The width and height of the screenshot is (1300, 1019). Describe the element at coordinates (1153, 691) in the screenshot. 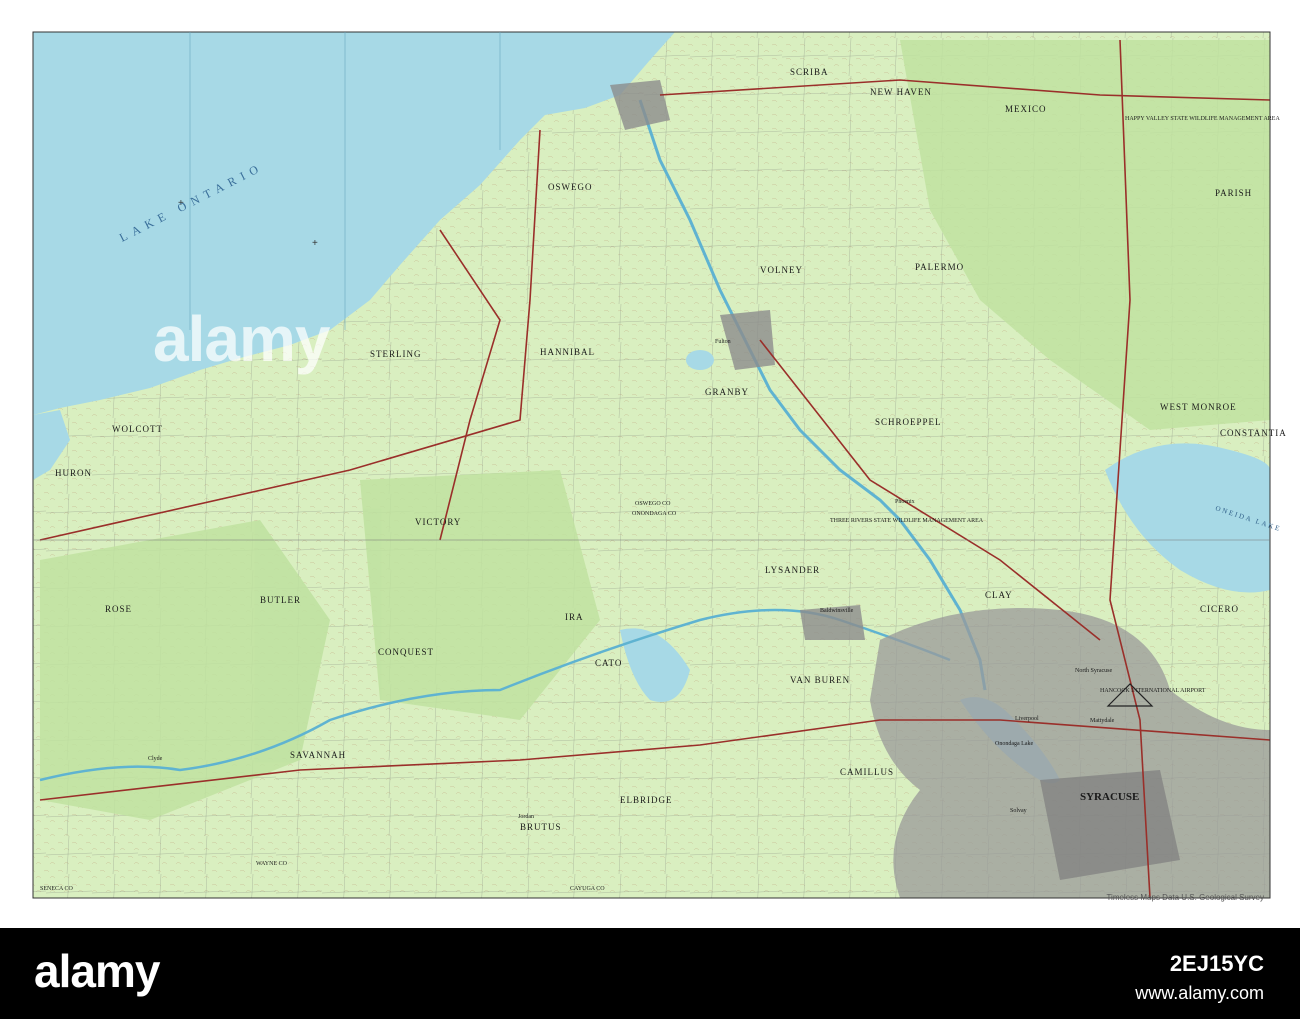

I see `label-airport: HANCOCK INTERNATIONAL AIRPORT` at that location.